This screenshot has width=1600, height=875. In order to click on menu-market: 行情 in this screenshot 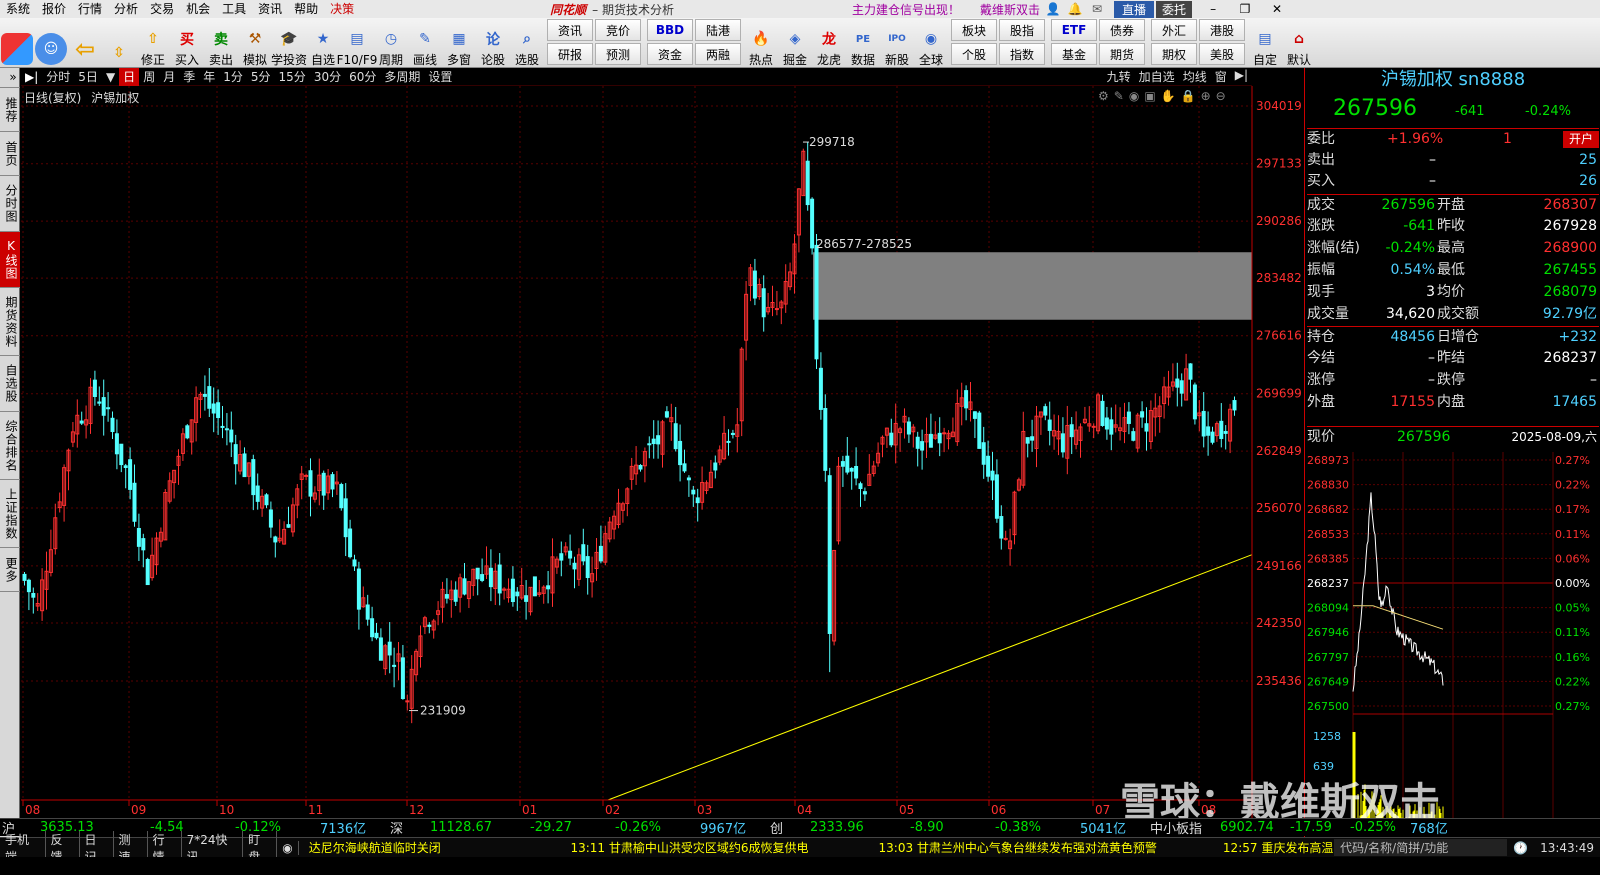, I will do `click(90, 9)`.